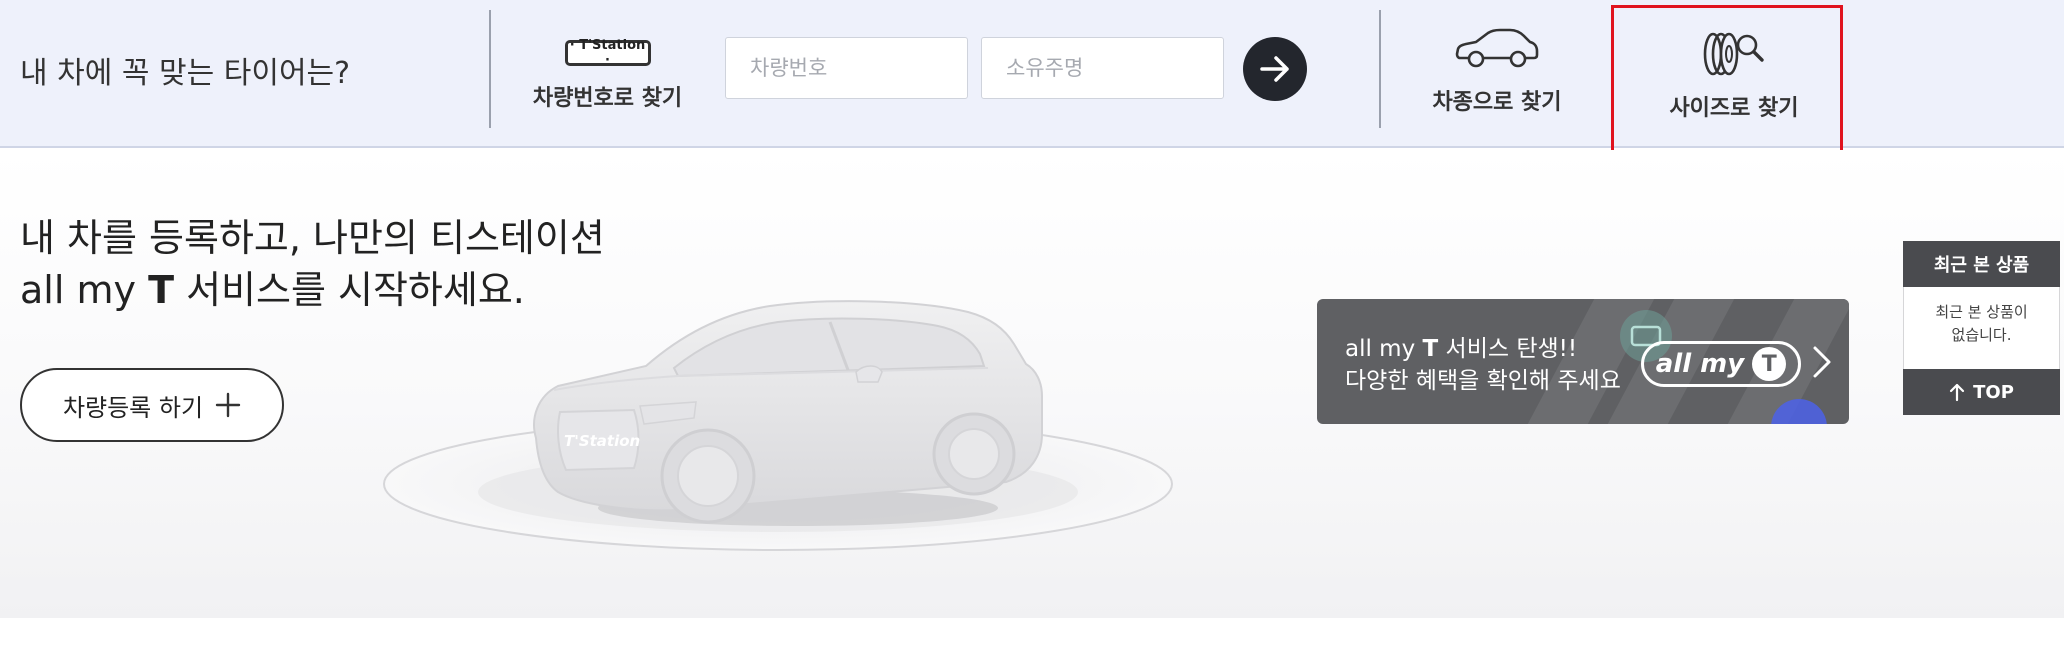  I want to click on hero-title-prefix: all my, so click(84, 290).